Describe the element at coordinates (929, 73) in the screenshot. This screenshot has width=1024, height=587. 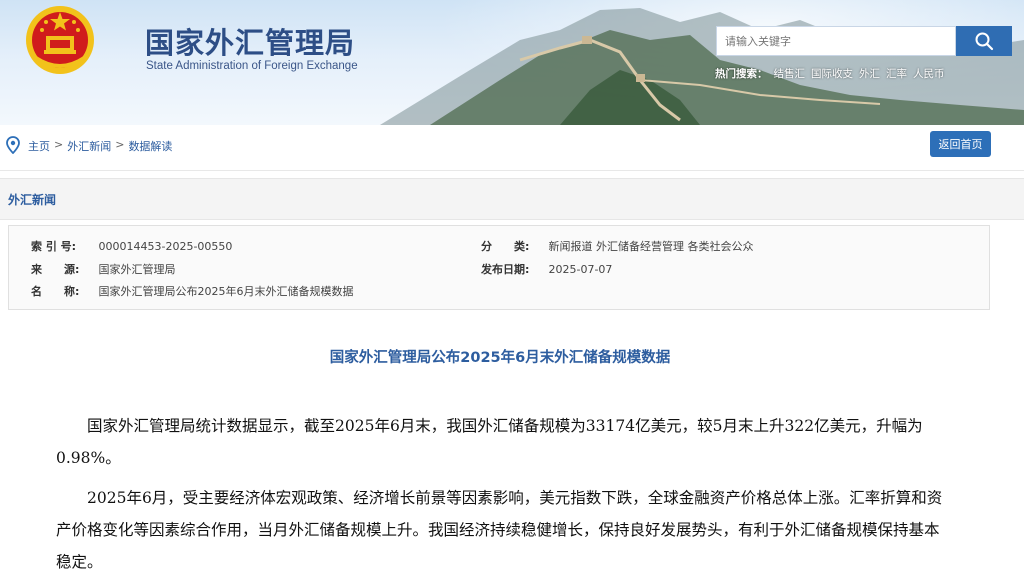
I see `hot-search-link: 人民币` at that location.